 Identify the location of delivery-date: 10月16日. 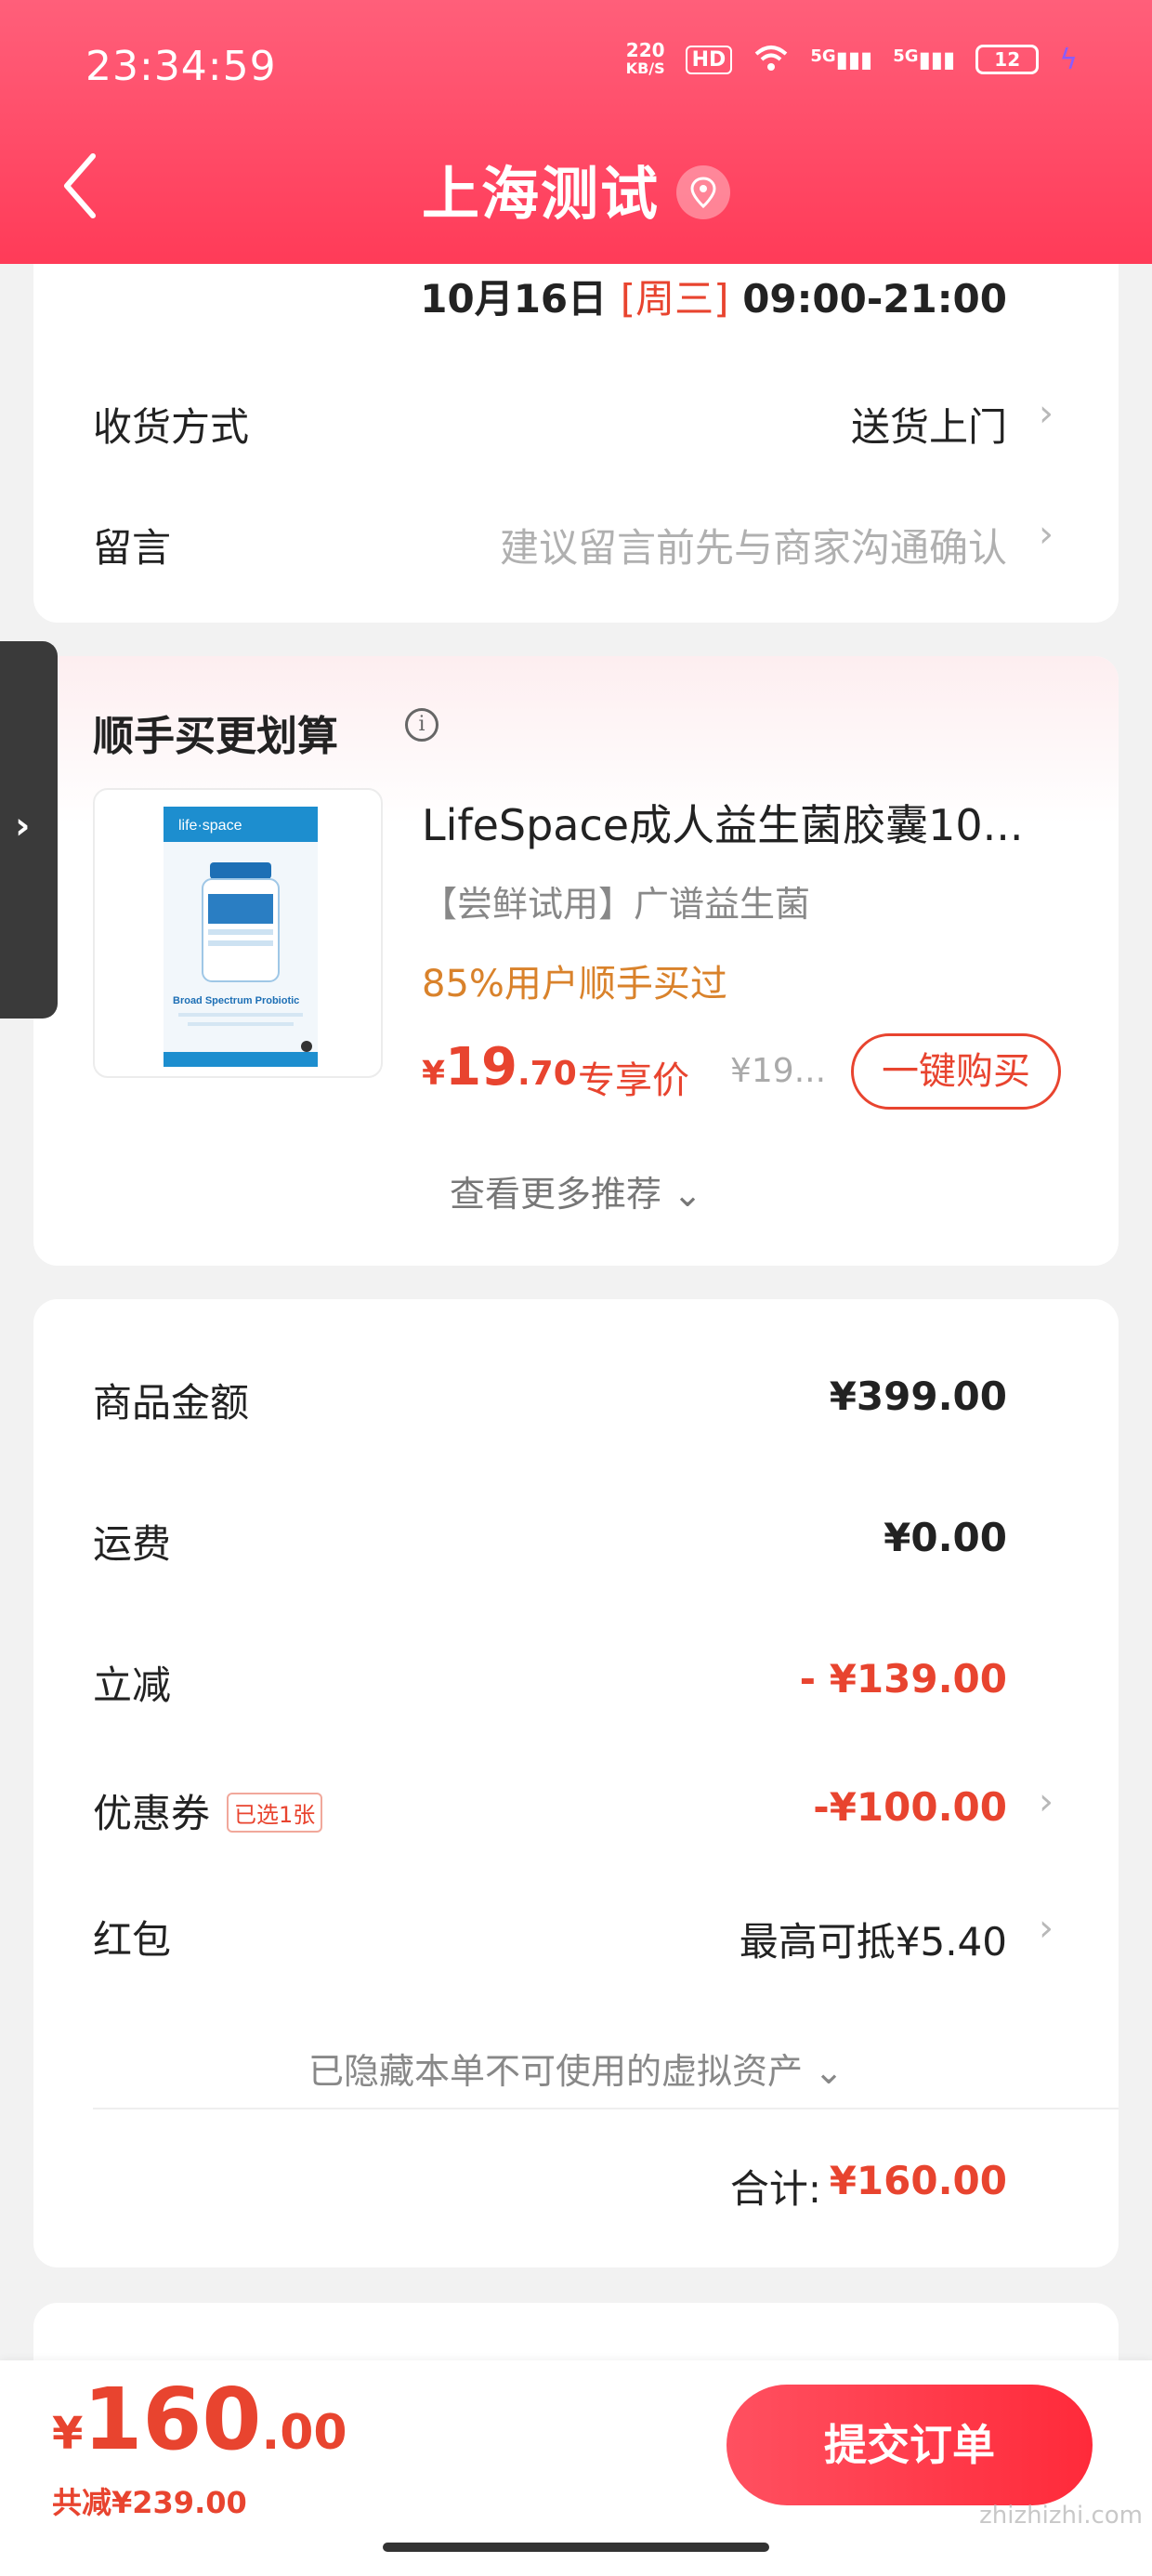
(514, 299).